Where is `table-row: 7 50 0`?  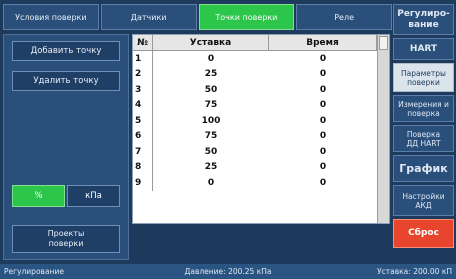 table-row: 7 50 0 is located at coordinates (255, 152).